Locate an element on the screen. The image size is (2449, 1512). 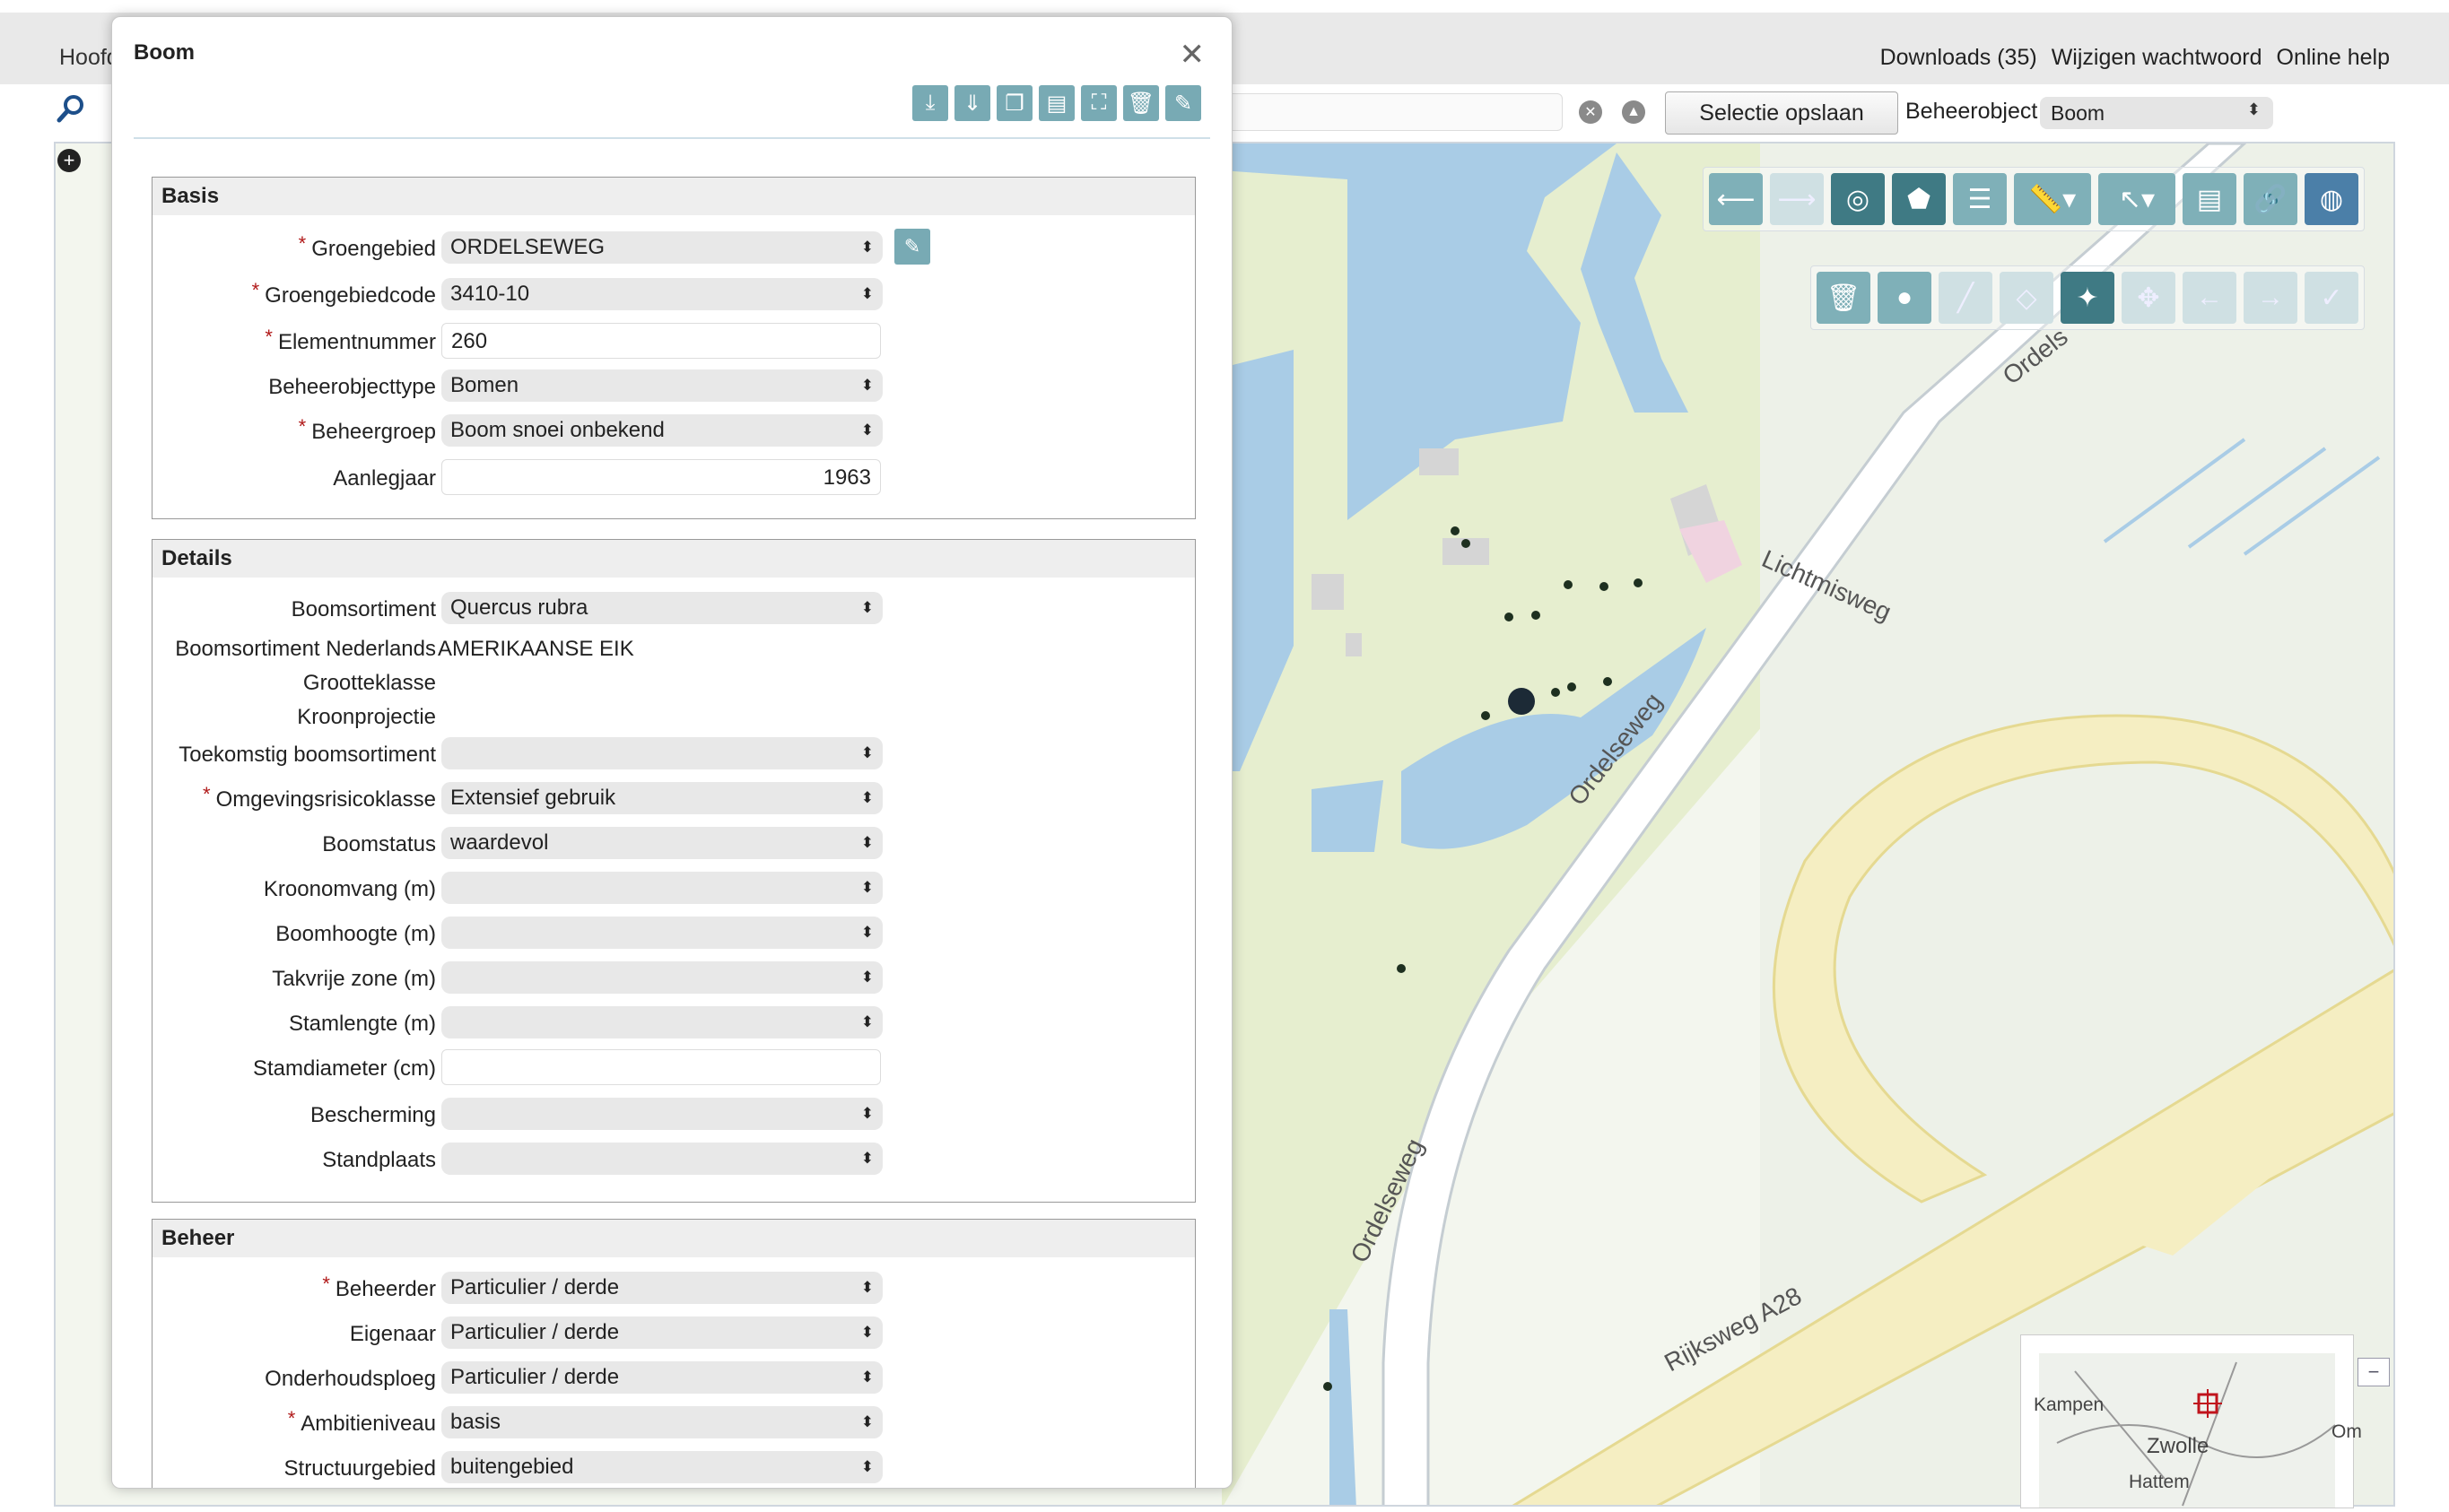
field-boomsortiment: Boomsortiment Quercus rubra ⬍ is located at coordinates (674, 608).